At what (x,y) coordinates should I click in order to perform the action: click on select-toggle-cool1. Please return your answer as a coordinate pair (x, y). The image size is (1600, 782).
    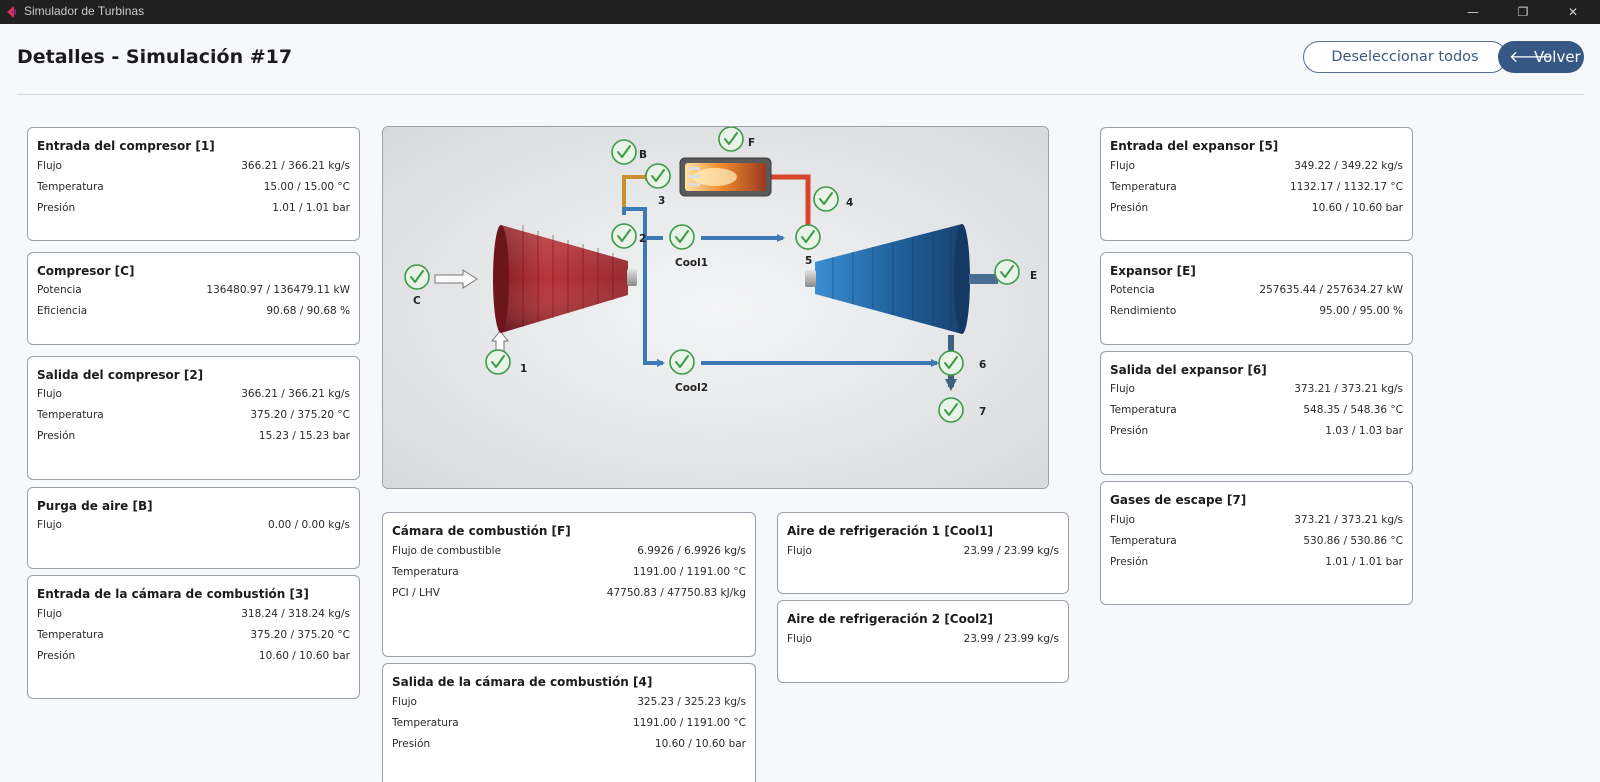
    Looking at the image, I should click on (682, 237).